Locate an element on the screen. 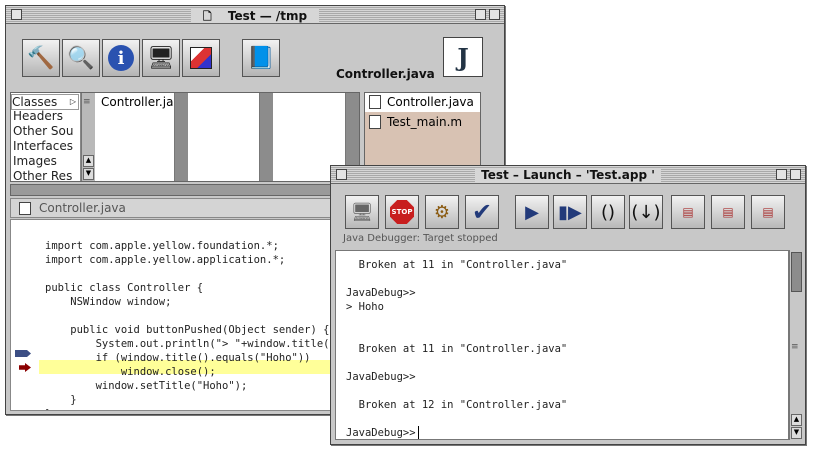 This screenshot has width=815, height=452. frame-print-icon: ▤ is located at coordinates (768, 212).